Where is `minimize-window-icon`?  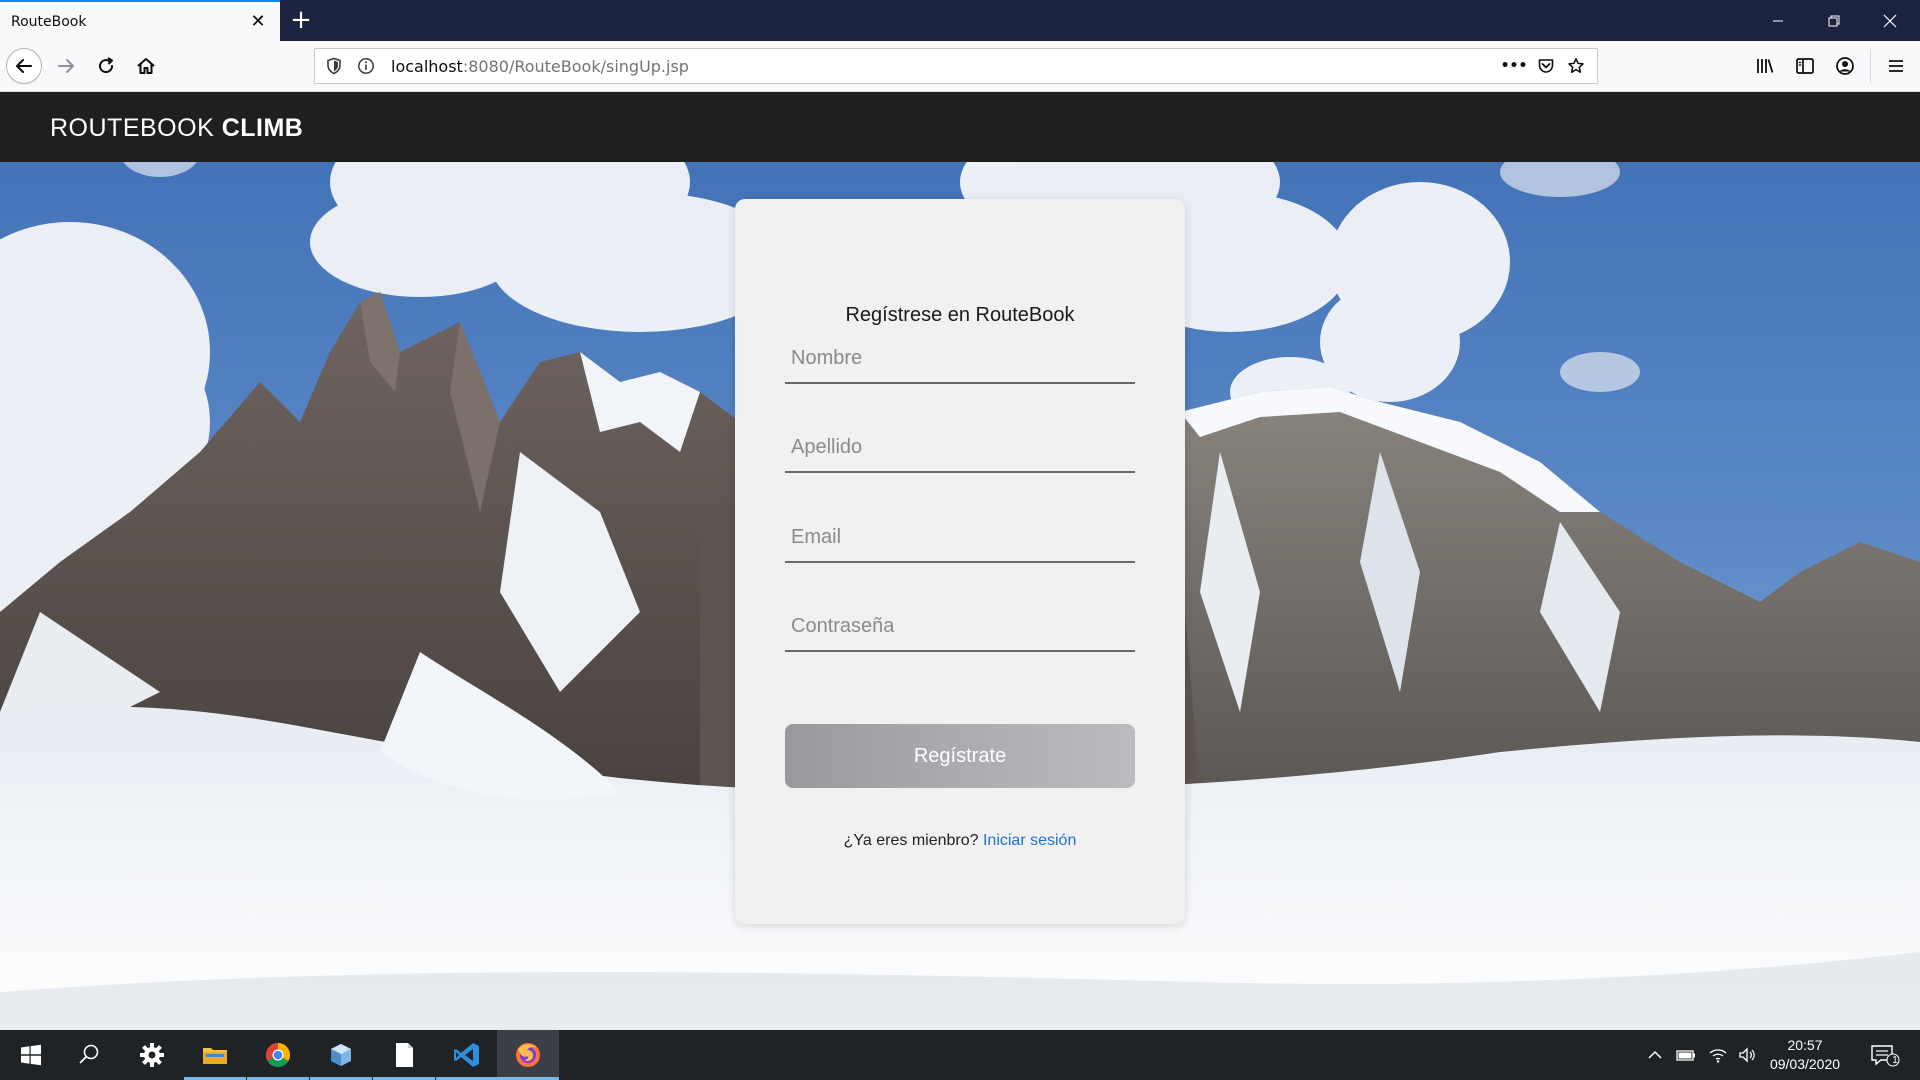
minimize-window-icon is located at coordinates (1778, 20).